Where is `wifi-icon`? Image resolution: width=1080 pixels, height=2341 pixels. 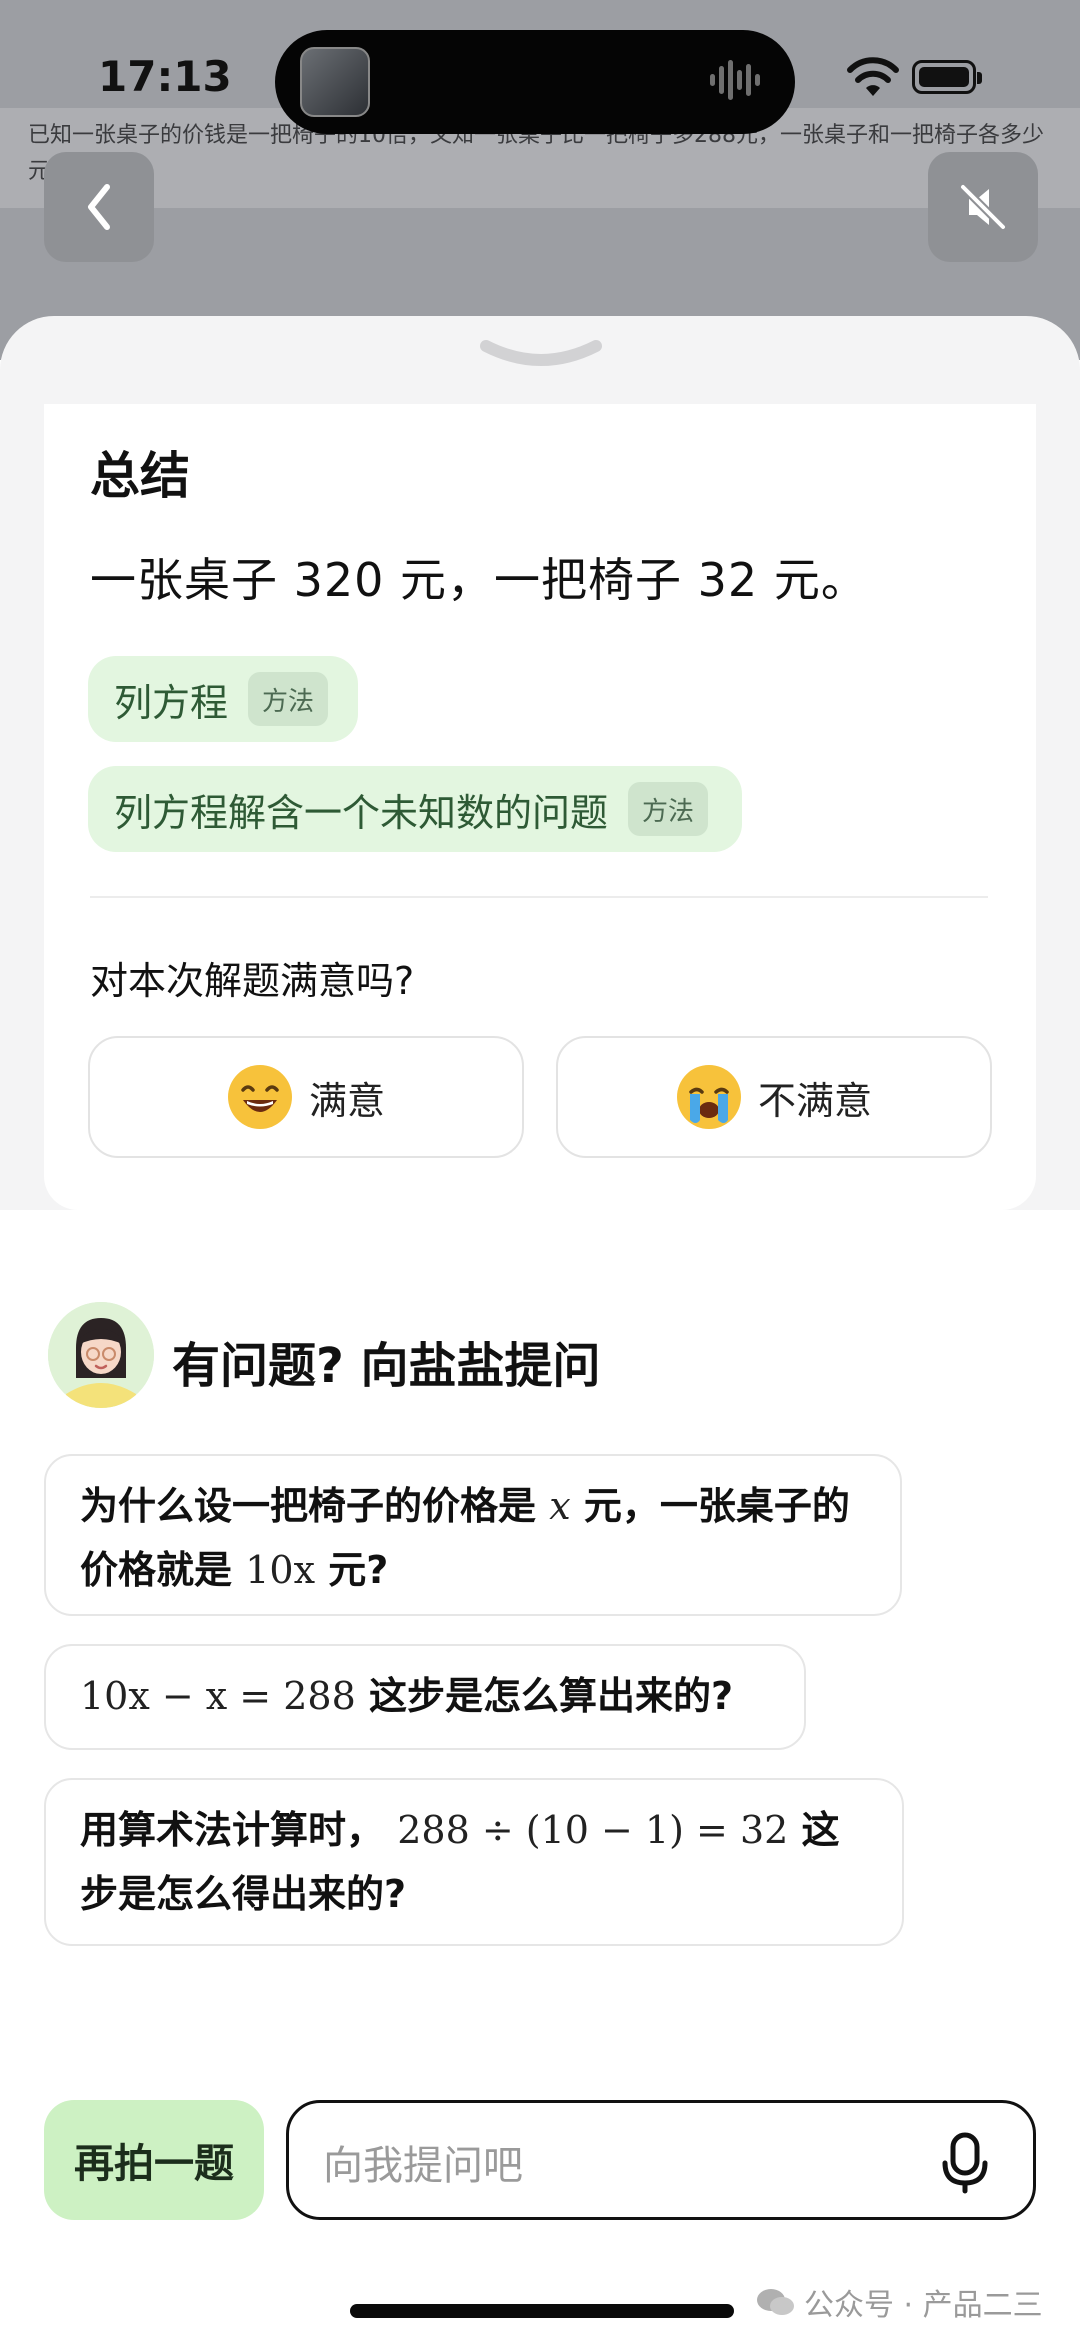 wifi-icon is located at coordinates (873, 76).